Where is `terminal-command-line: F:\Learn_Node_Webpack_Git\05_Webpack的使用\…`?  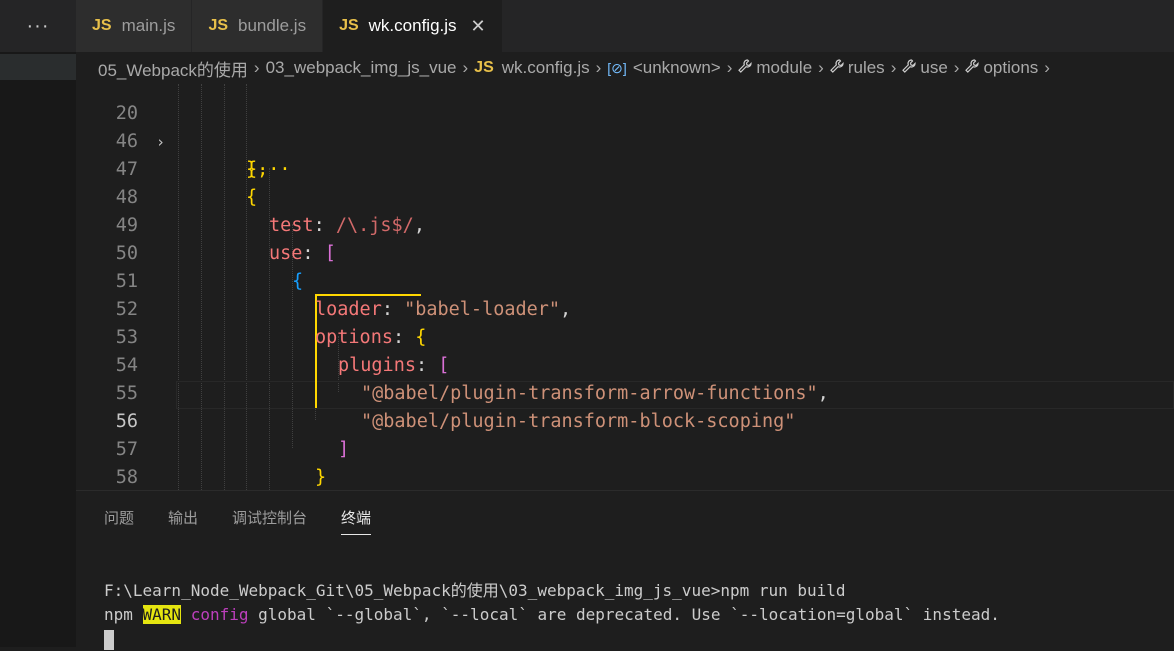 terminal-command-line: F:\Learn_Node_Webpack_Git\05_Webpack的使用\… is located at coordinates (475, 590).